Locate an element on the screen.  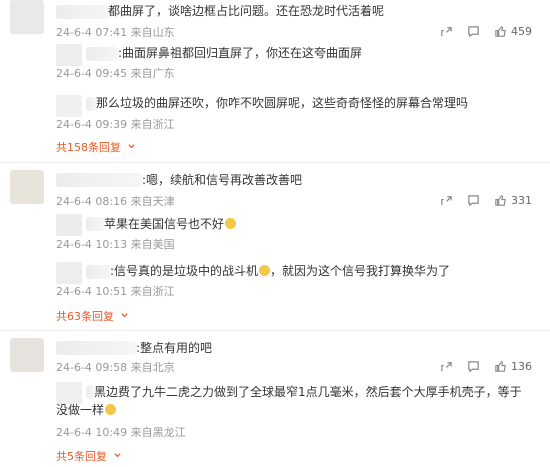
reply-text: :曲面屏鼻祖都回归直屏了，你还在这夸曲面屏 is located at coordinates (240, 53).